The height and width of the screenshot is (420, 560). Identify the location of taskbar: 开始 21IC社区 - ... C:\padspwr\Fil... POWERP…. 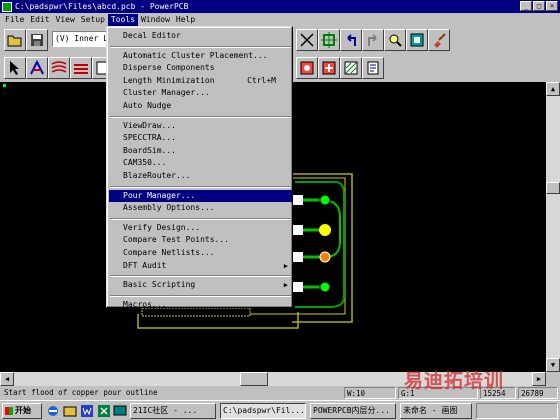
(280, 410).